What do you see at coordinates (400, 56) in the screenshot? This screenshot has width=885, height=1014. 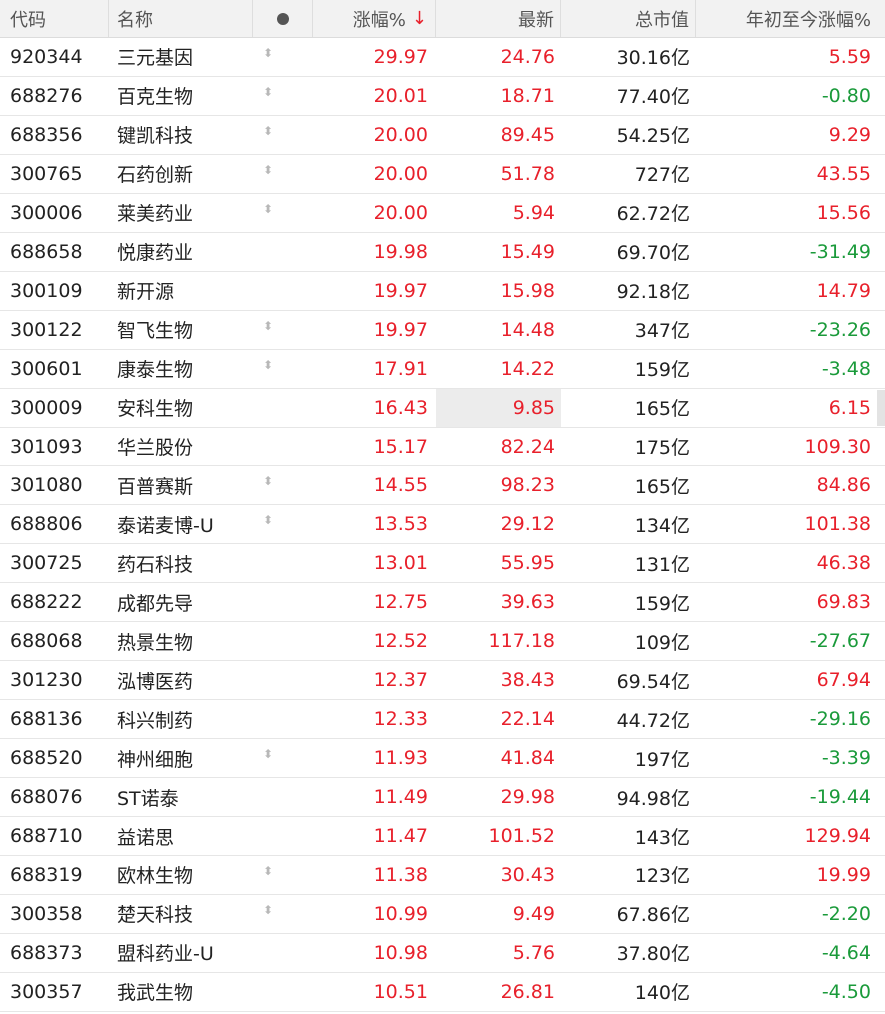 I see `change-percent: 29.97` at bounding box center [400, 56].